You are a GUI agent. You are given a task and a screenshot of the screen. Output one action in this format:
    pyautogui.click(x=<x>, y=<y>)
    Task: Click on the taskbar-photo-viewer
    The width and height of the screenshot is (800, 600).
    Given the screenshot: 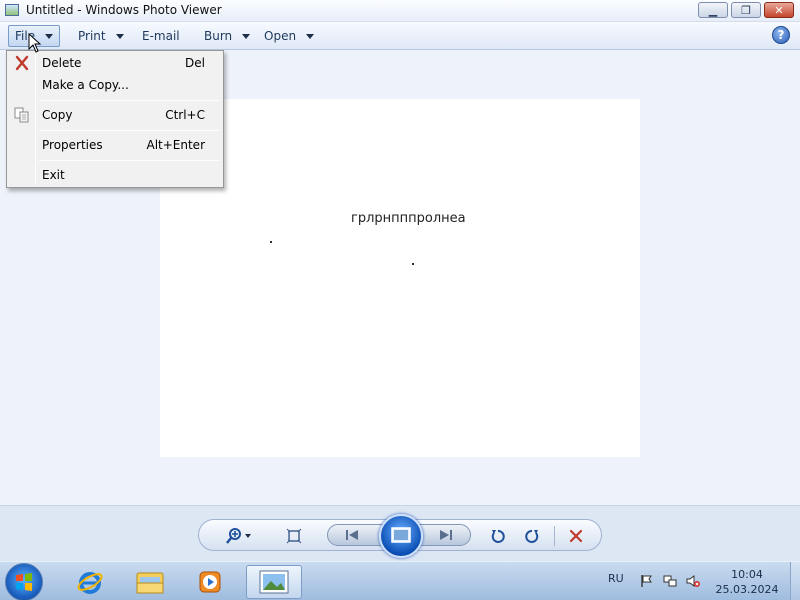 What is the action you would take?
    pyautogui.click(x=274, y=582)
    